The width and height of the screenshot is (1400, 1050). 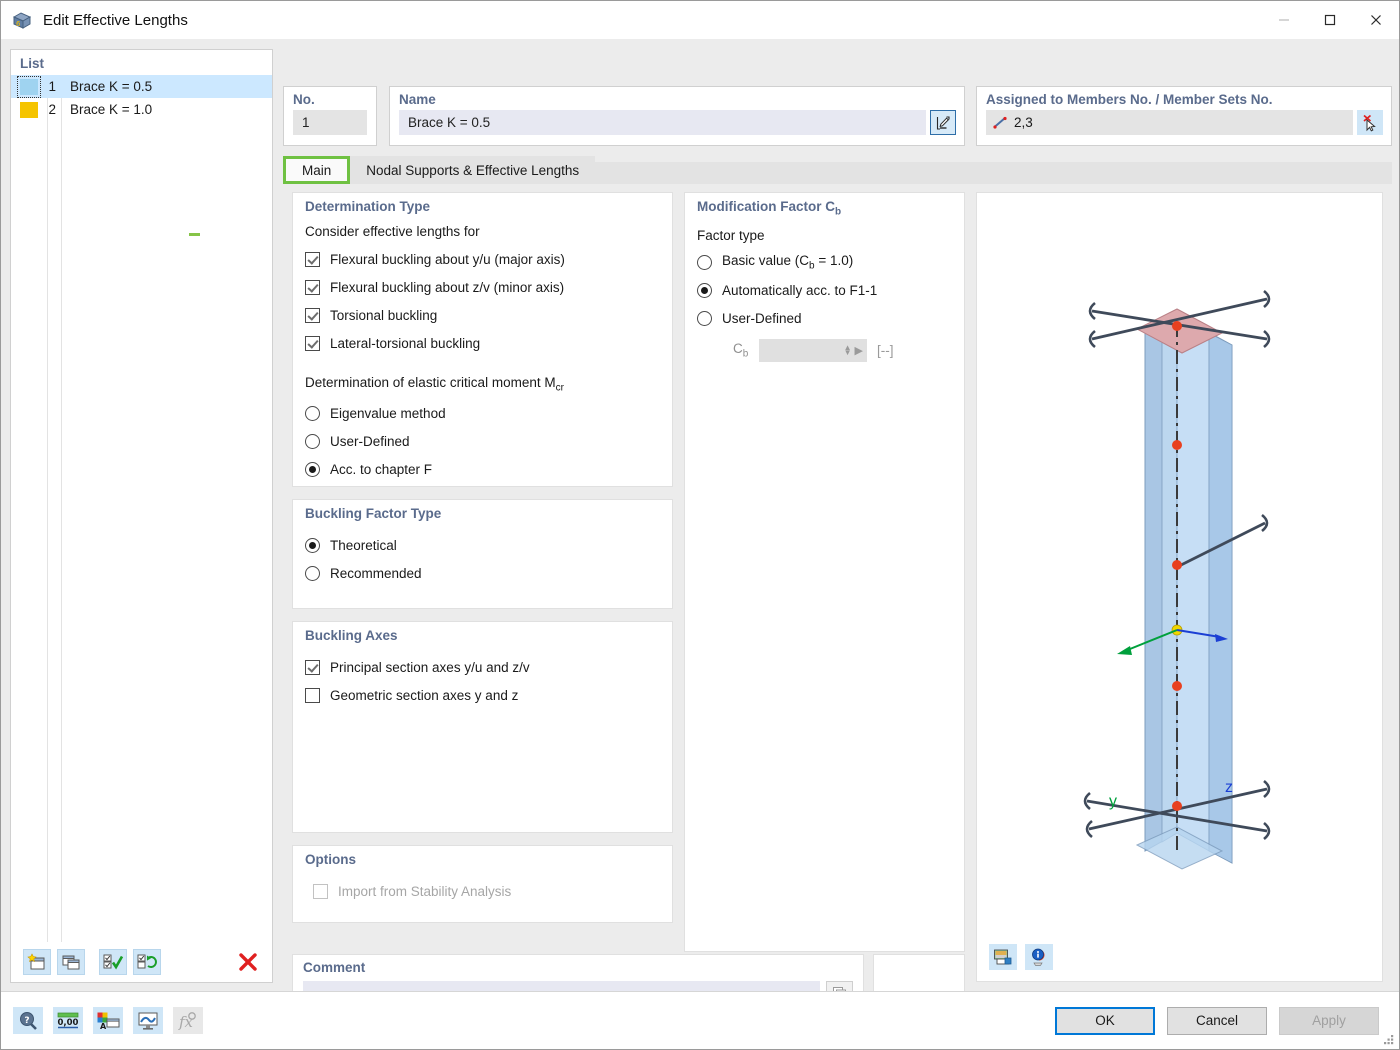 What do you see at coordinates (330, 122) in the screenshot?
I see `number-input: 1` at bounding box center [330, 122].